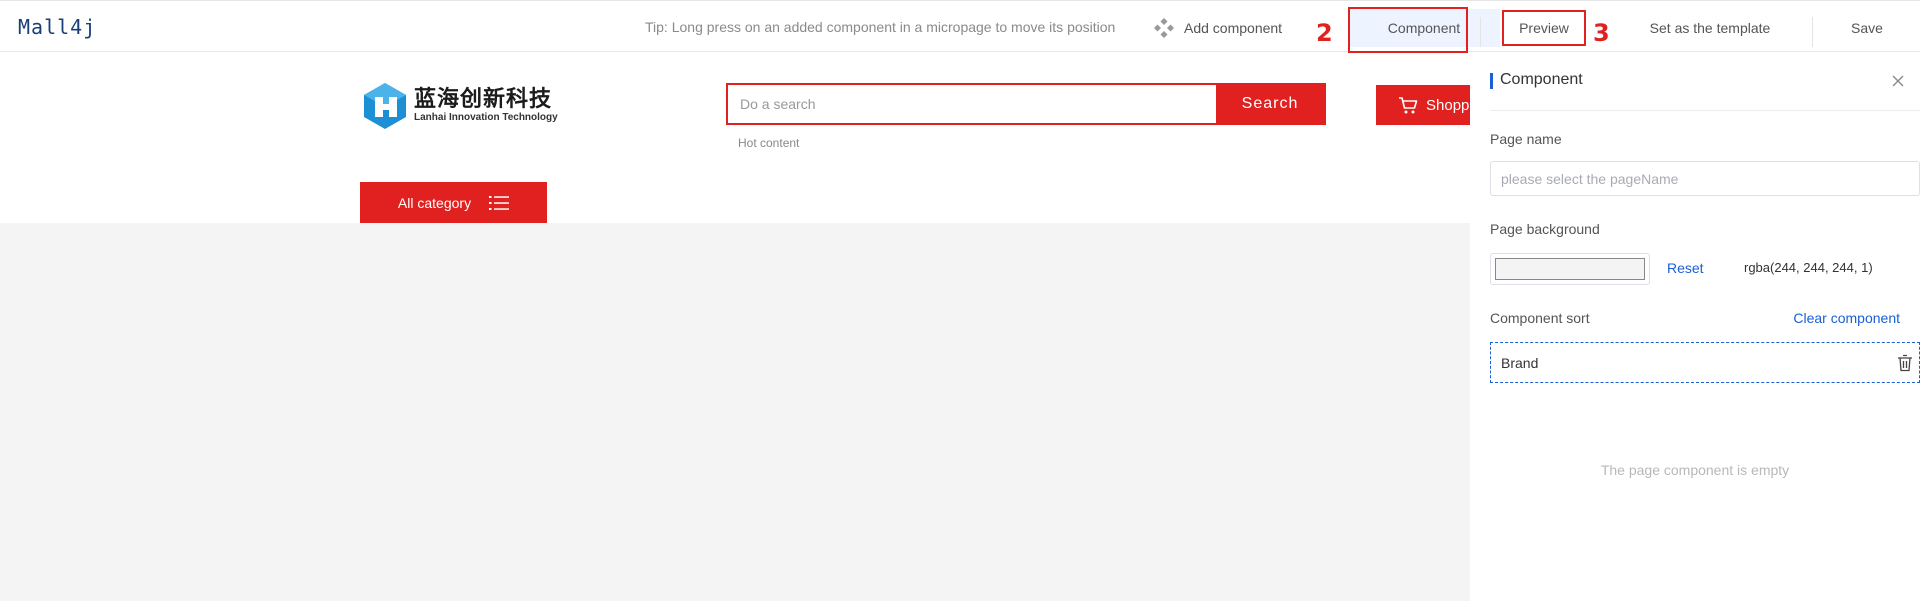 The height and width of the screenshot is (601, 1920). What do you see at coordinates (499, 202) in the screenshot?
I see `list-icon` at bounding box center [499, 202].